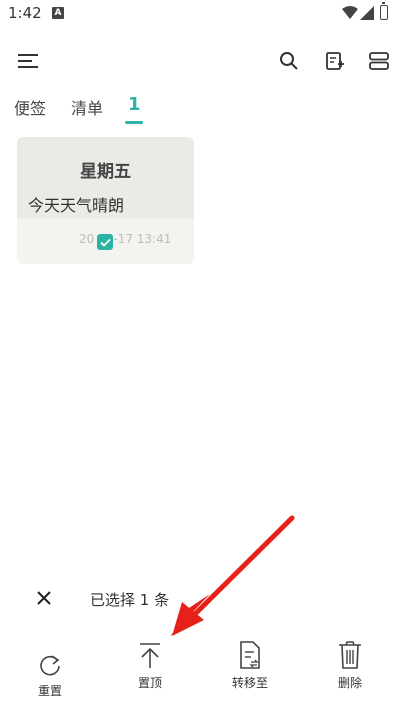  Describe the element at coordinates (76, 205) in the screenshot. I see `note-body: 今天天气晴朗` at that location.